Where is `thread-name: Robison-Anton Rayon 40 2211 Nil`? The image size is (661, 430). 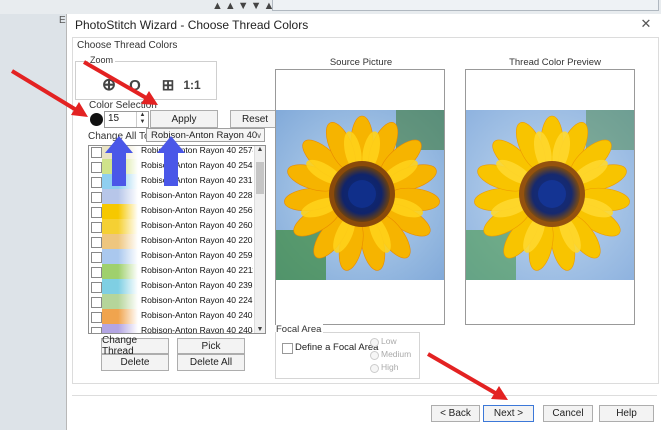
thread-name: Robison-Anton Rayon 40 2211 Nil is located at coordinates (197, 270).